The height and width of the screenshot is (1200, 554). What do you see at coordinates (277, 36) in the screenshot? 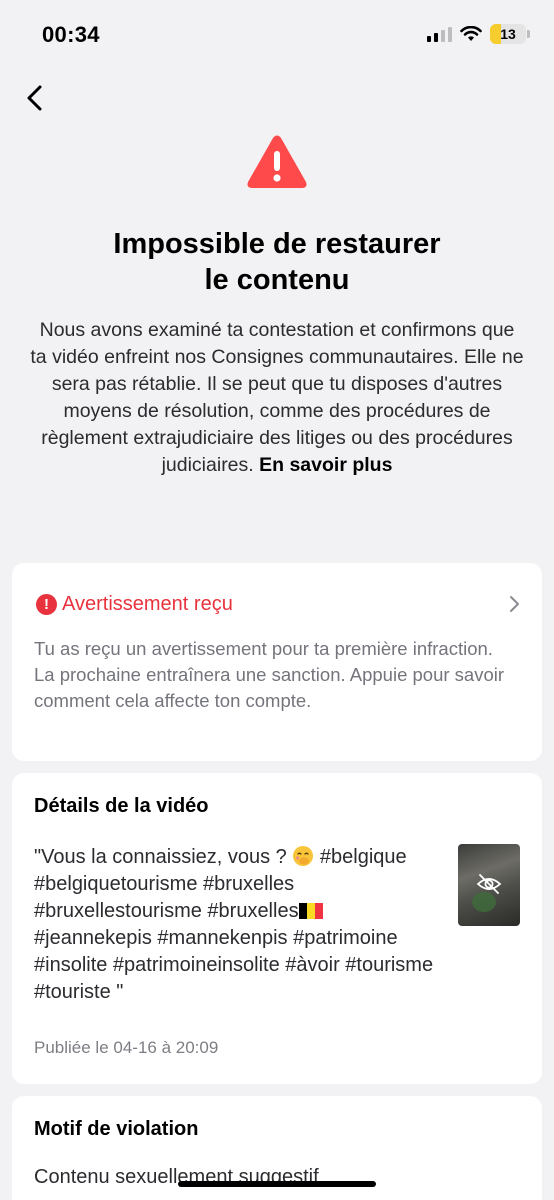
I see `status-bar: 00:34 13` at bounding box center [277, 36].